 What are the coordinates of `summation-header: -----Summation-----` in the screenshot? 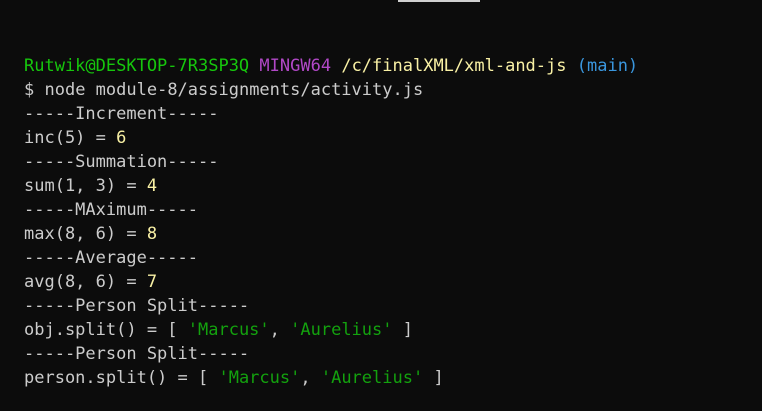 It's located at (121, 162).